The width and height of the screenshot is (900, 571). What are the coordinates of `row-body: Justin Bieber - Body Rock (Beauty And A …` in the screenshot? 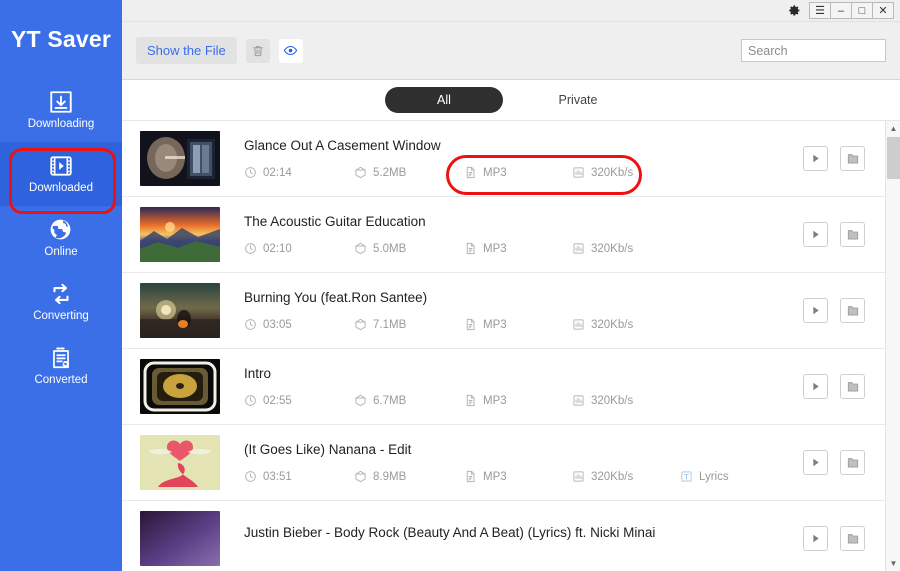 It's located at (511, 539).